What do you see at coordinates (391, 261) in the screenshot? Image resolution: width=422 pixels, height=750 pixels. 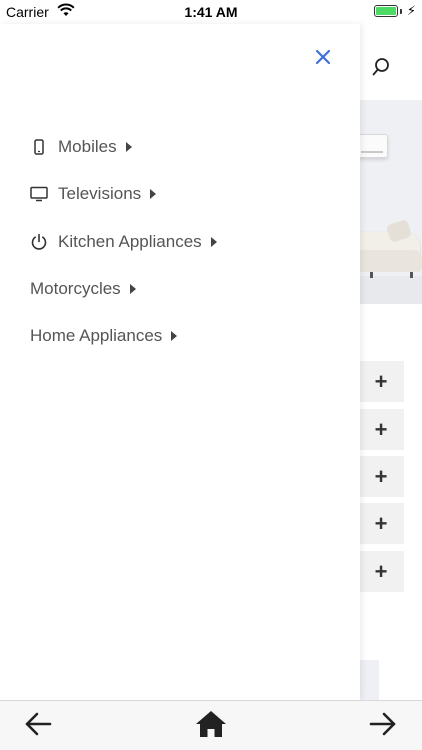 I see `sofa-seat` at bounding box center [391, 261].